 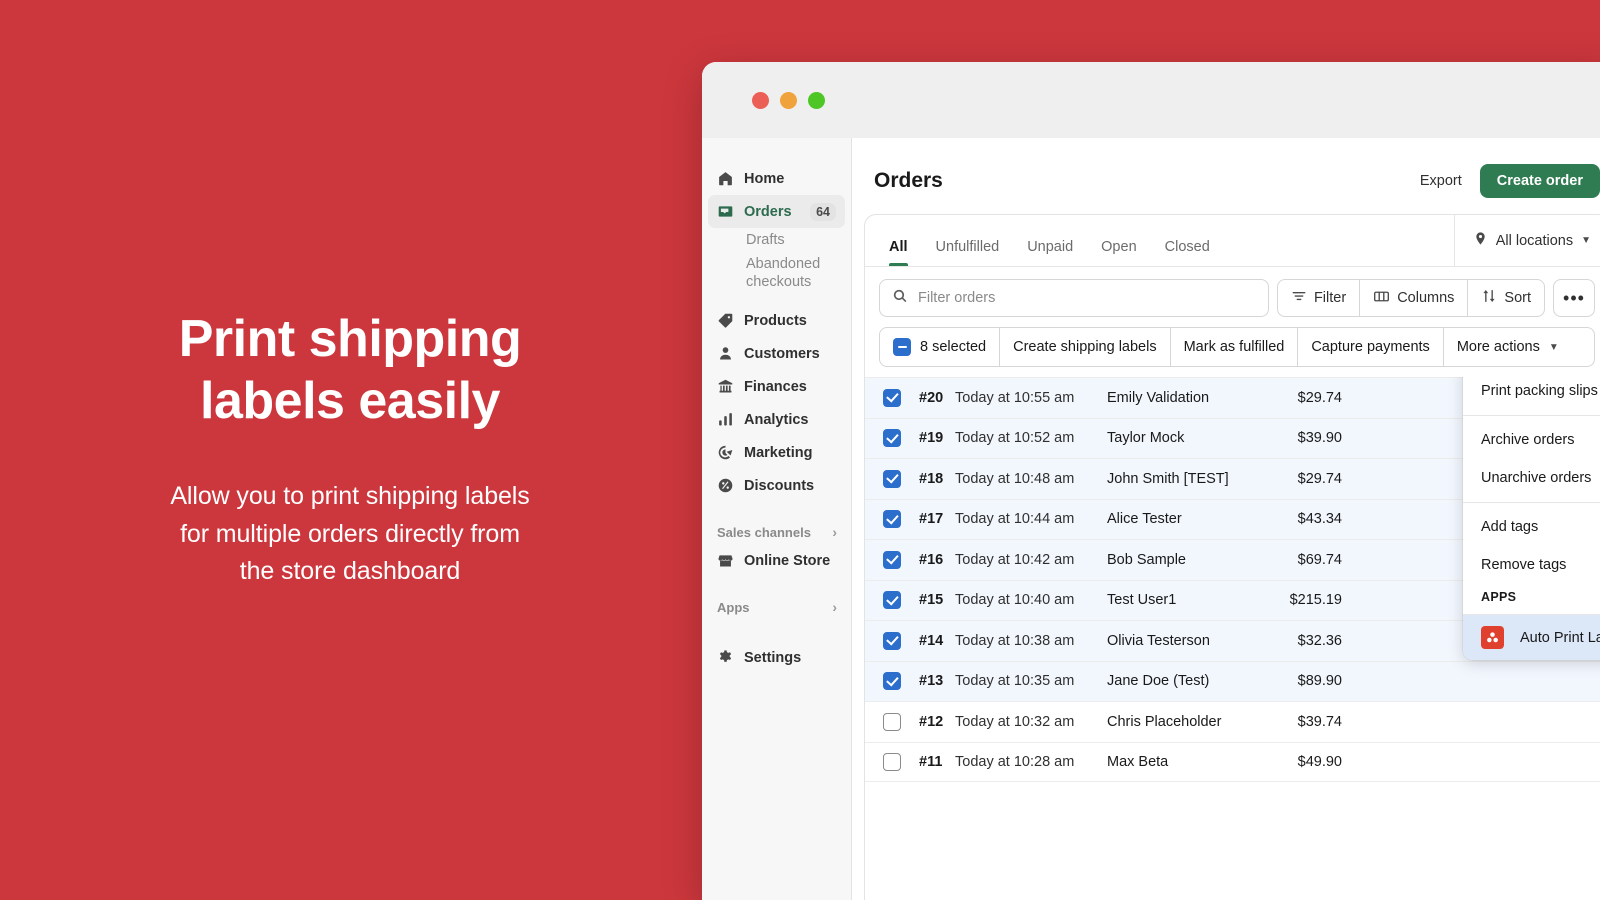 What do you see at coordinates (725, 353) in the screenshot?
I see `person-icon` at bounding box center [725, 353].